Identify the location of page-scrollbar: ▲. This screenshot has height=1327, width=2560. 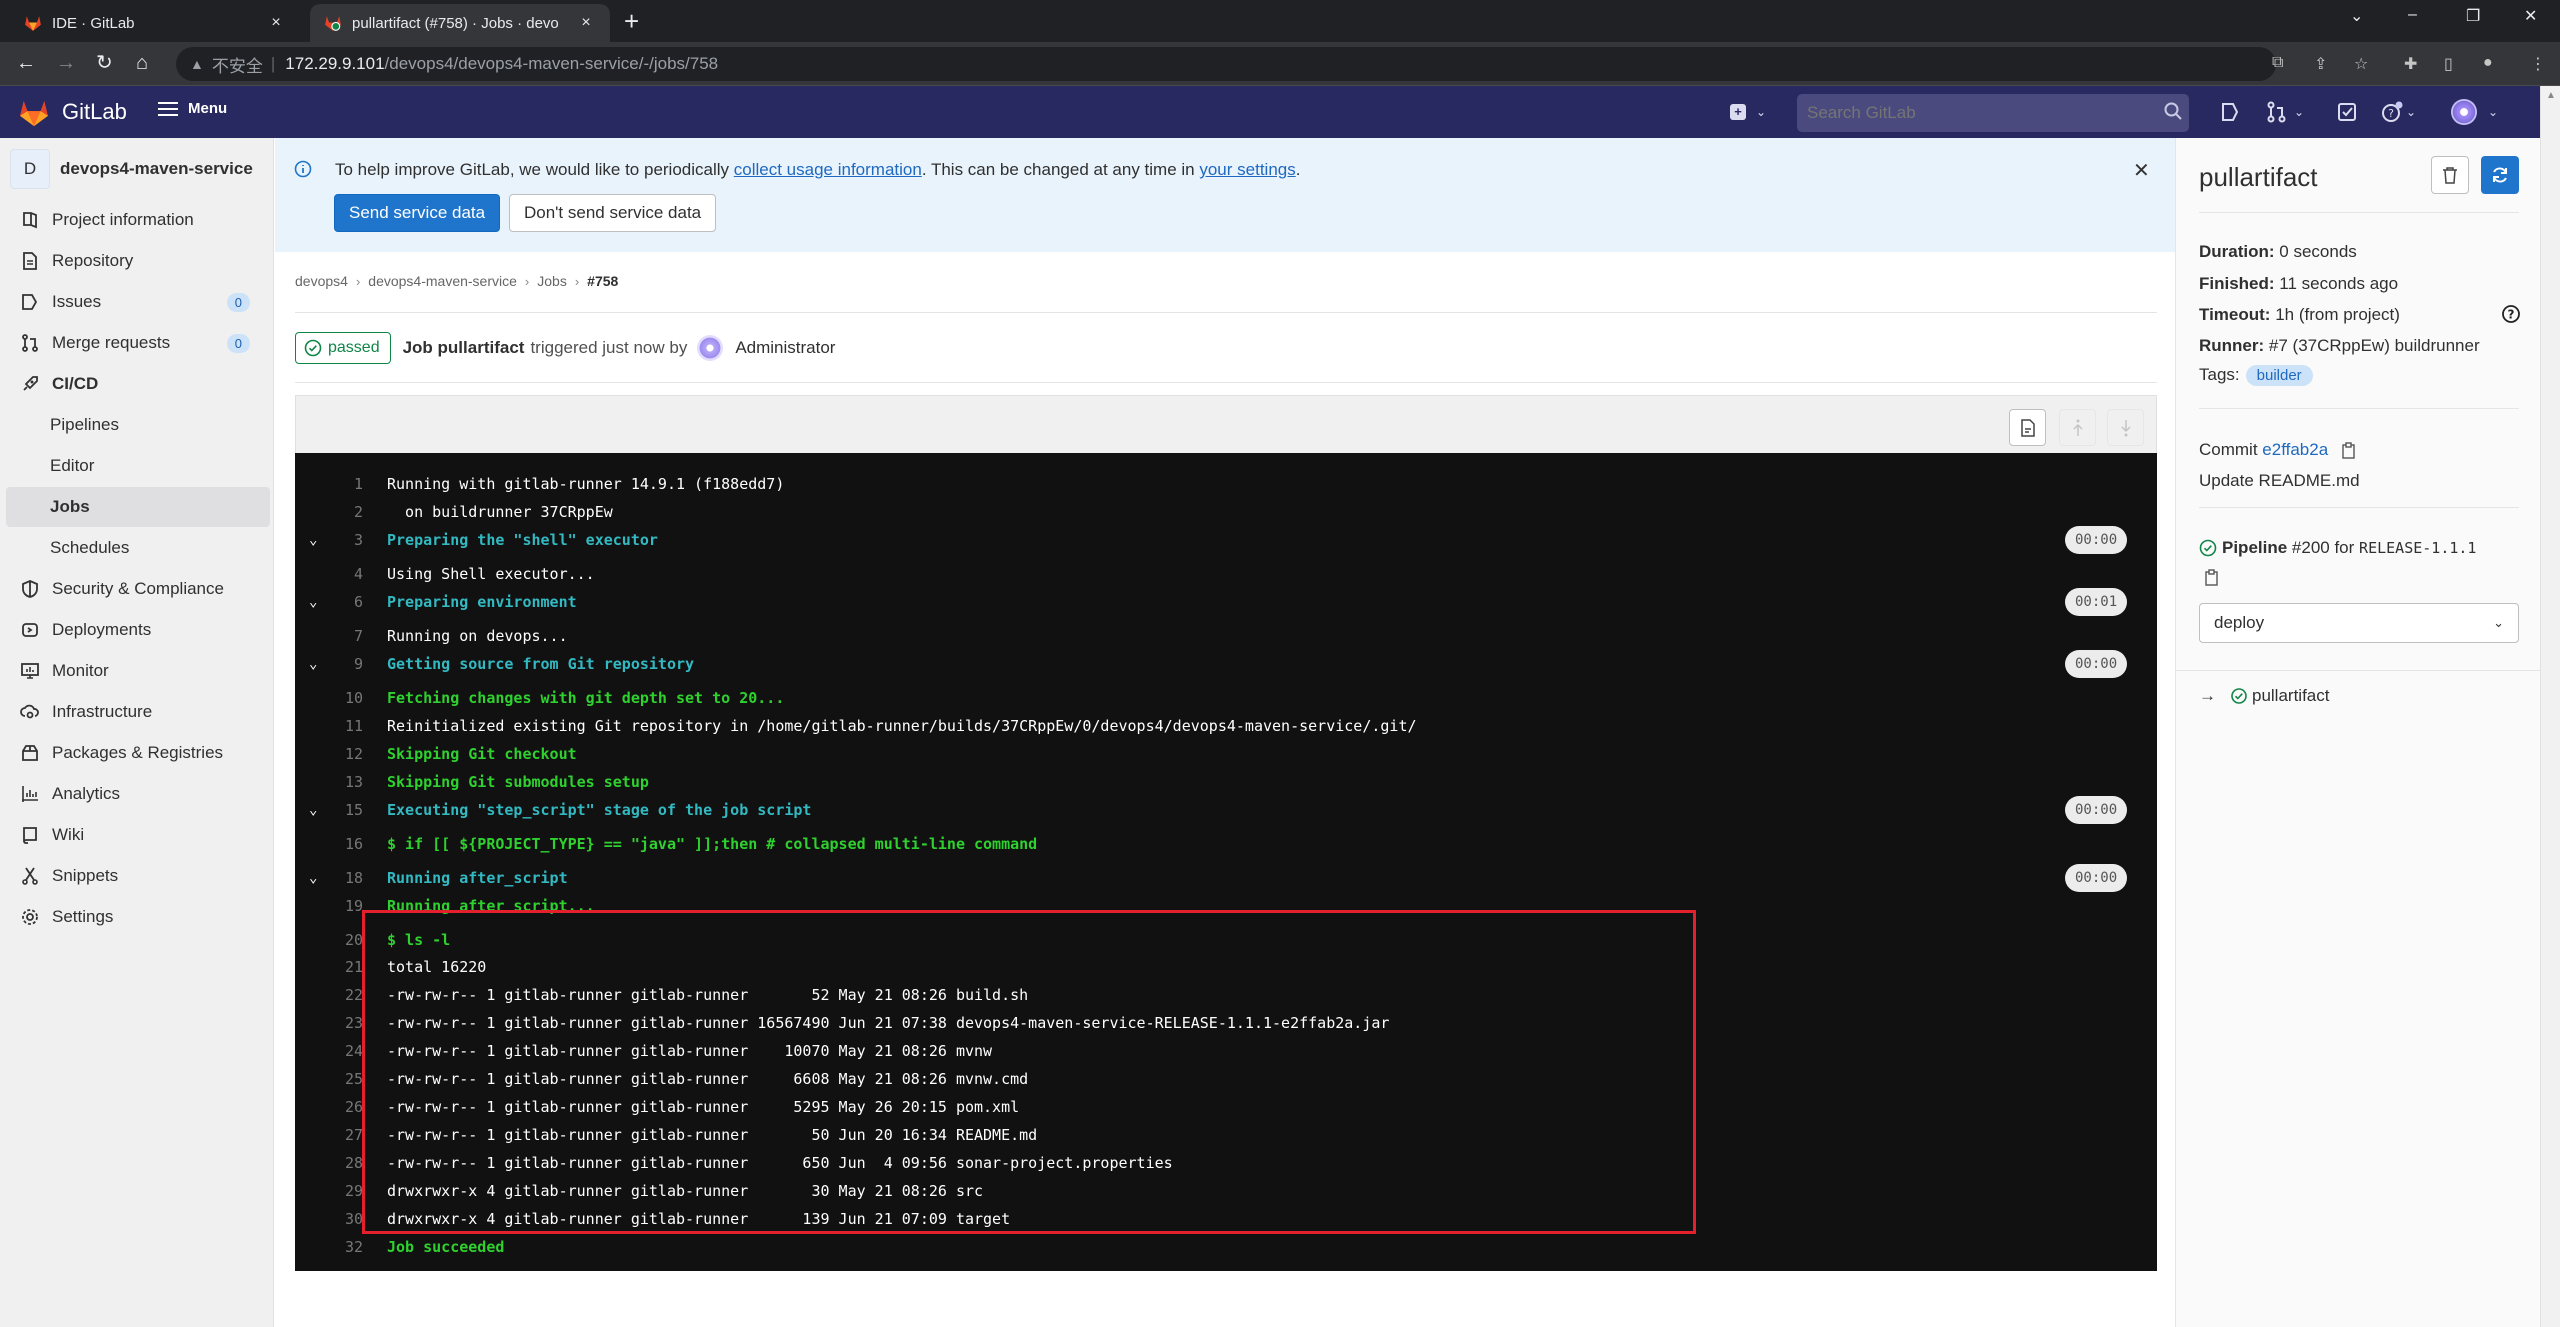
(2550, 706).